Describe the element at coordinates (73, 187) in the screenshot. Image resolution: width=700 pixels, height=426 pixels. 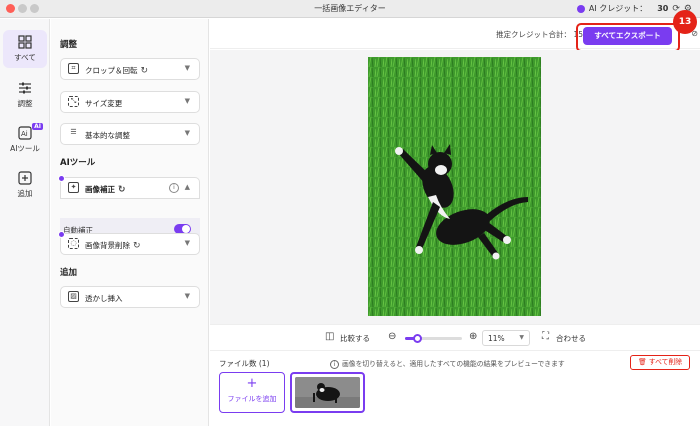
I see `image-enhance-icon: ✦` at that location.